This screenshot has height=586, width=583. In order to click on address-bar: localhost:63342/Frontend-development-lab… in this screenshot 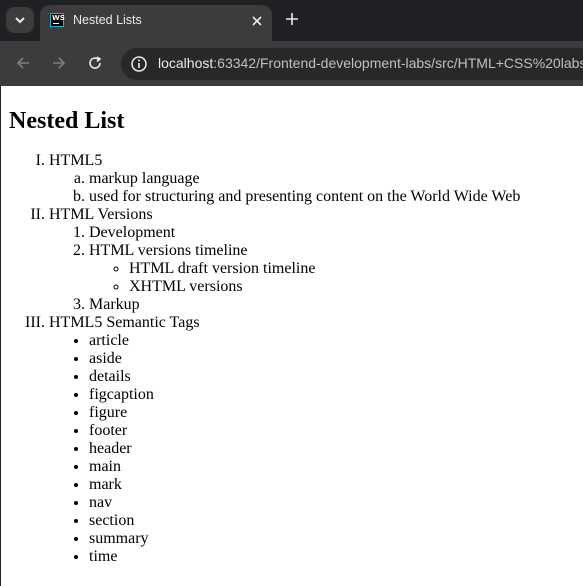, I will do `click(352, 64)`.